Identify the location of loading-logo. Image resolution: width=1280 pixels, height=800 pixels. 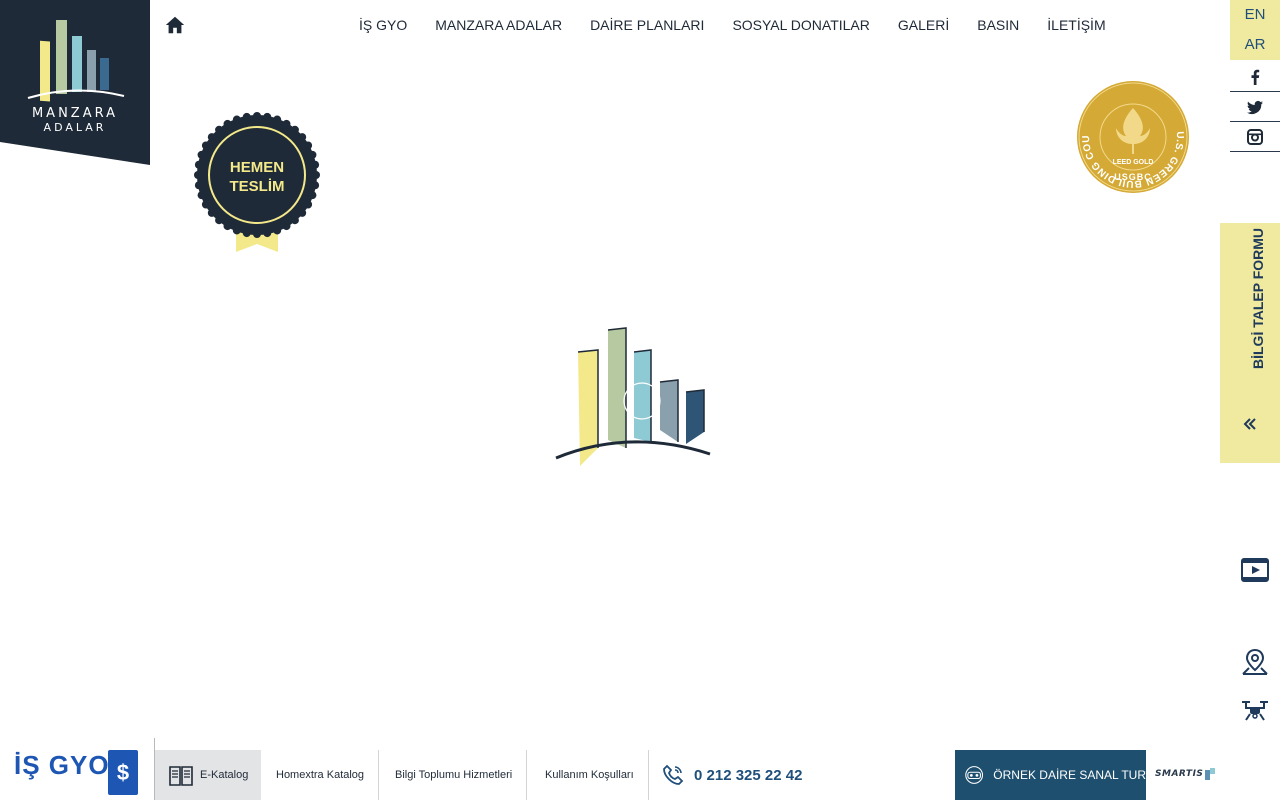
(633, 396).